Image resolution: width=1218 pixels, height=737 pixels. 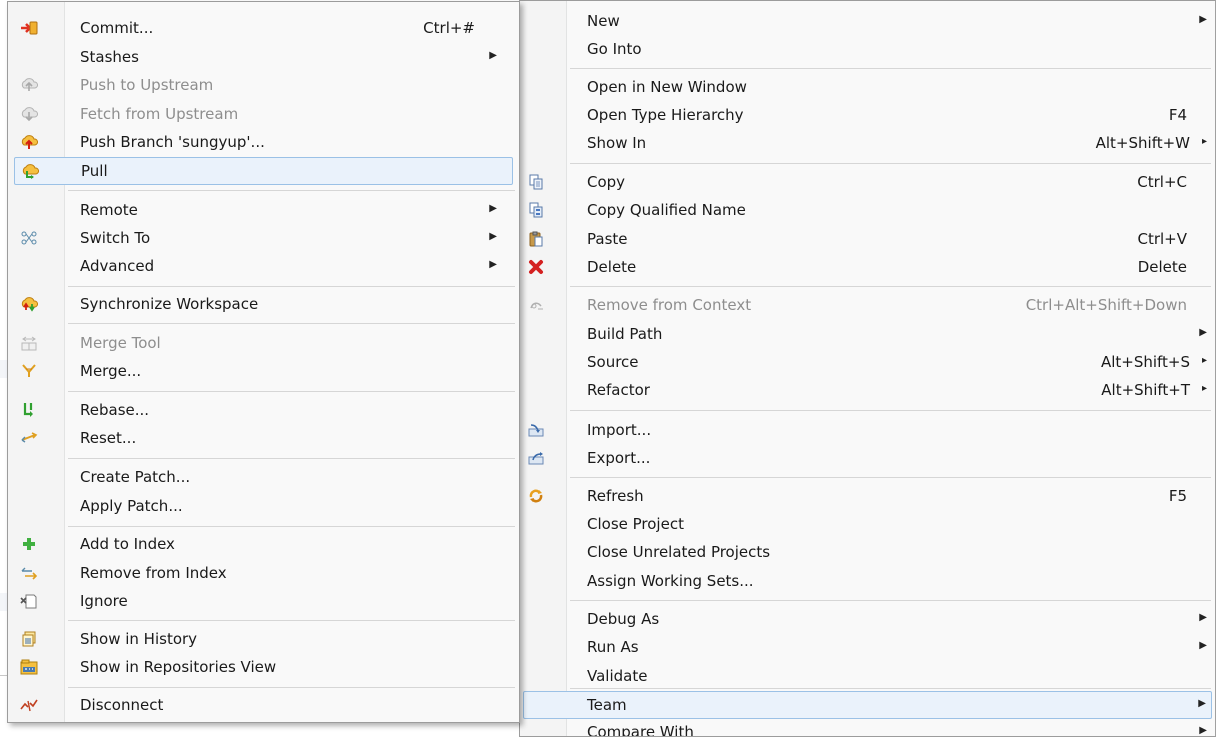 What do you see at coordinates (867, 305) in the screenshot?
I see `menu-item-remove-from-context: Remove from Context Ctrl+Alt+Shift+Down` at bounding box center [867, 305].